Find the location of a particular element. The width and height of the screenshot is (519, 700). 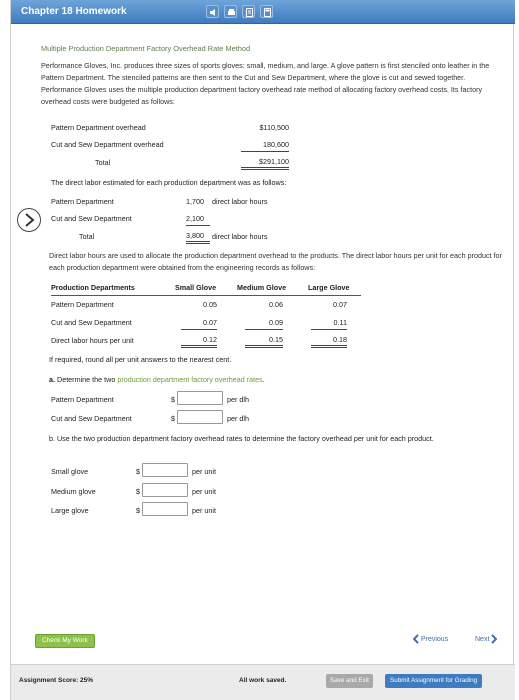

table-cell: 0.15 is located at coordinates (264, 341).